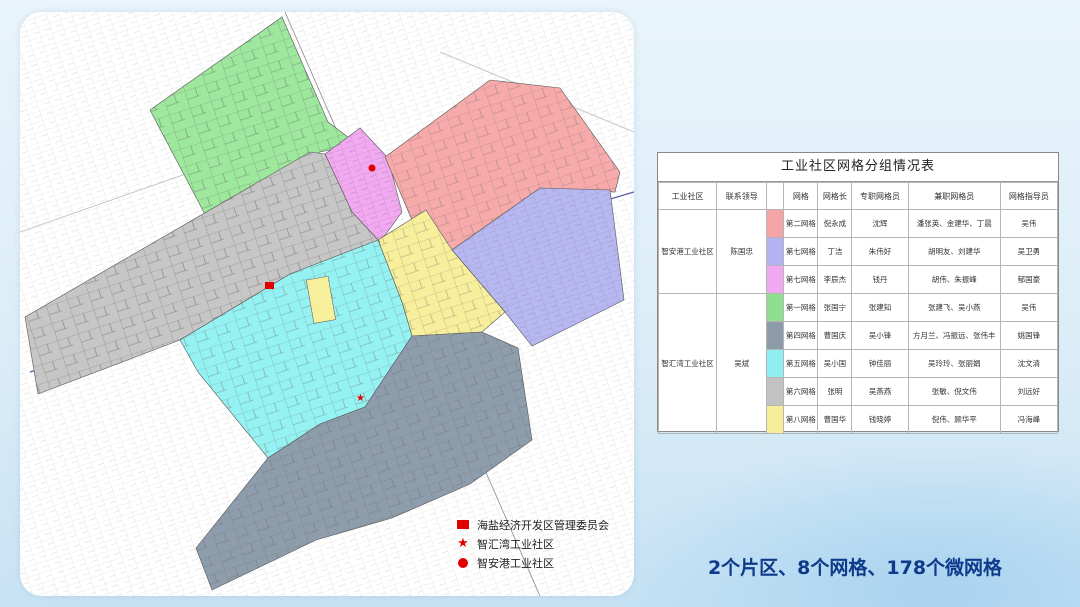 The image size is (1080, 607). What do you see at coordinates (880, 335) in the screenshot?
I see `cell-full: 吴小锋` at bounding box center [880, 335].